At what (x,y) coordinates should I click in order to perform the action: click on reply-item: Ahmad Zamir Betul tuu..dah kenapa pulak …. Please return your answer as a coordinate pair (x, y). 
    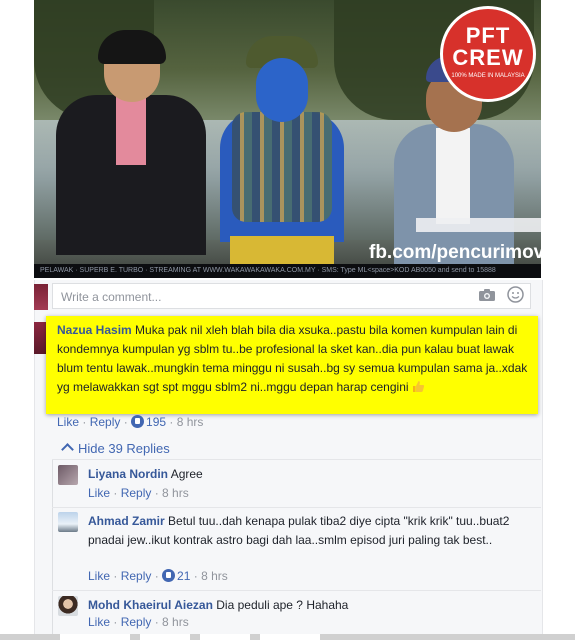
    Looking at the image, I should click on (293, 542).